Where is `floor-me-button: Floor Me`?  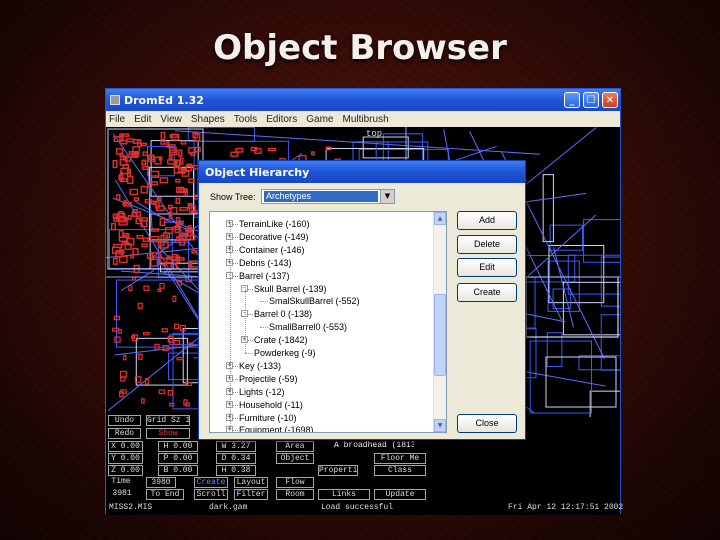 floor-me-button: Floor Me is located at coordinates (400, 458).